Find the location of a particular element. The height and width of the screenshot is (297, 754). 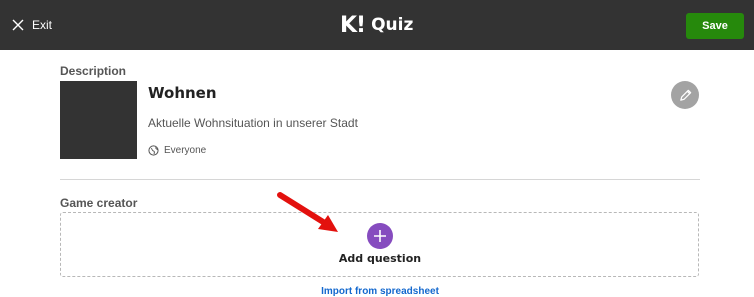

pencil-icon is located at coordinates (685, 95).